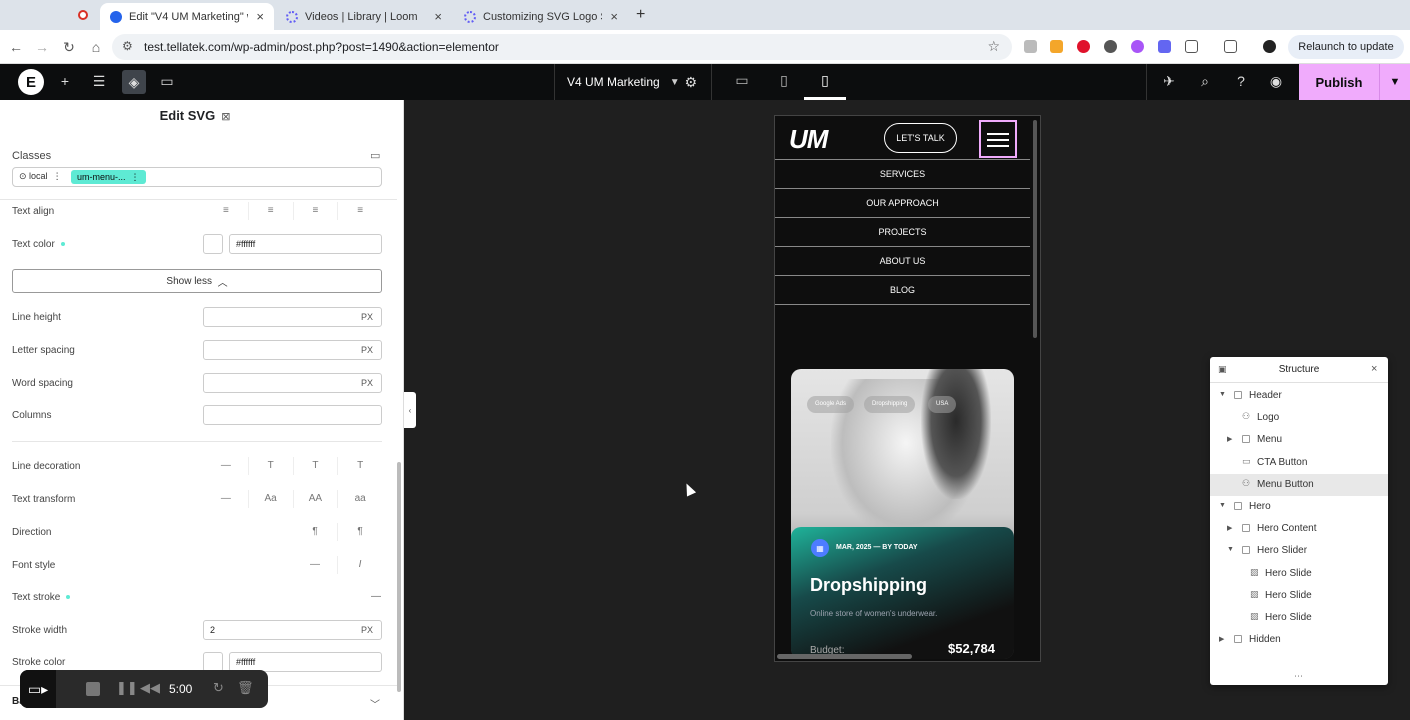  Describe the element at coordinates (360, 466) in the screenshot. I see `overline-icon: T` at that location.